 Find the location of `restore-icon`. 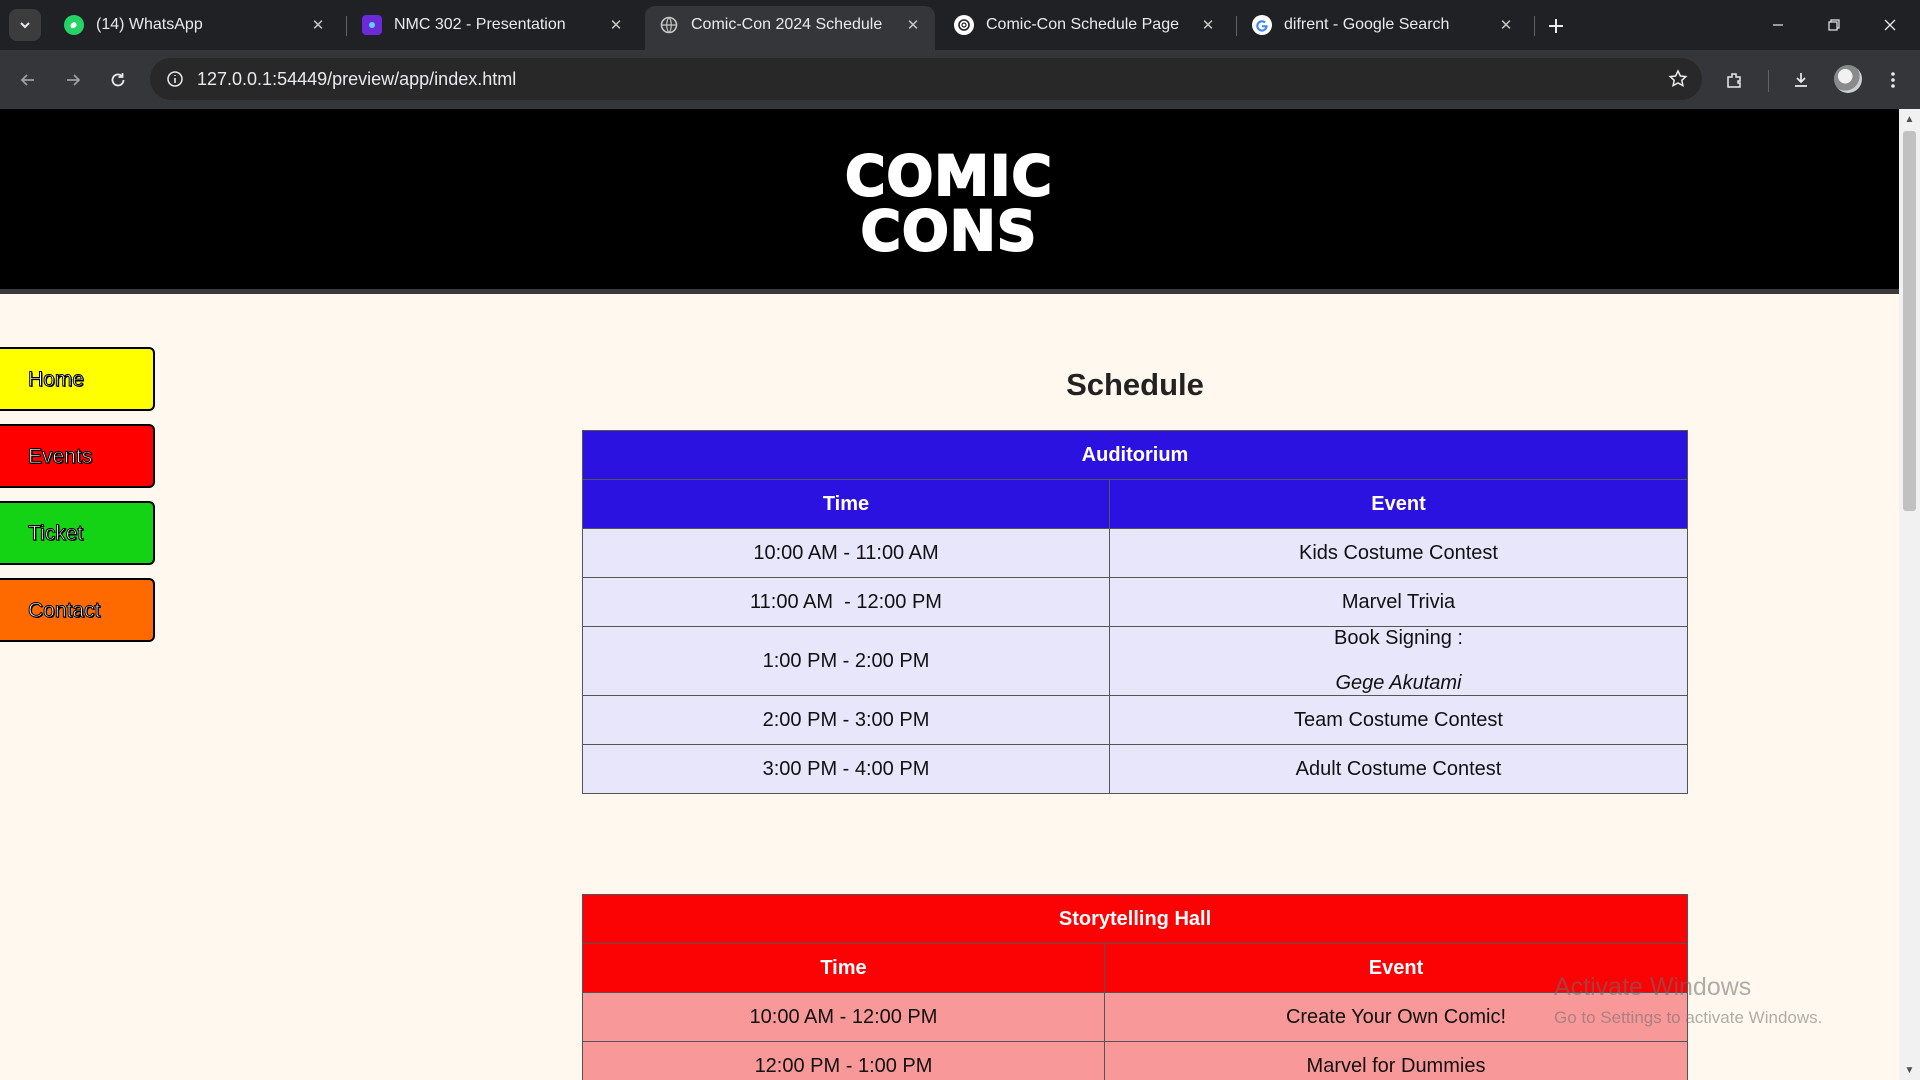

restore-icon is located at coordinates (1834, 25).